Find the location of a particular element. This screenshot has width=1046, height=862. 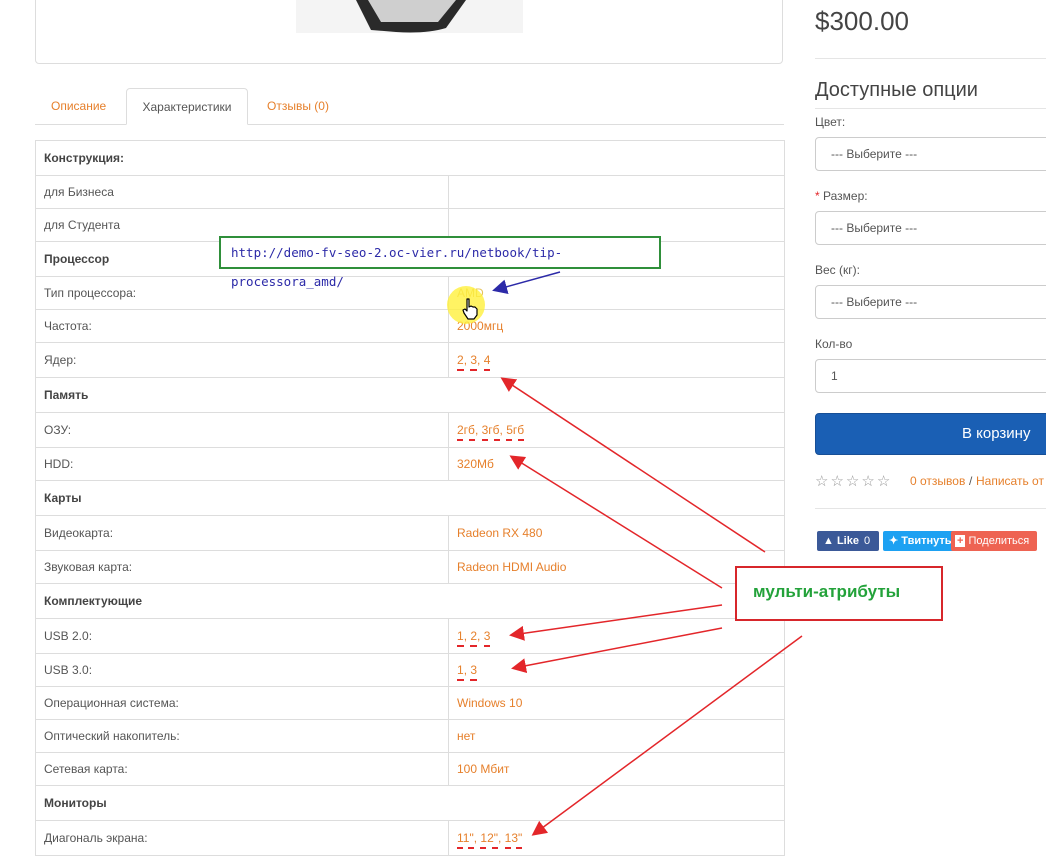

arrow-to-cores is located at coordinates (633, 465).